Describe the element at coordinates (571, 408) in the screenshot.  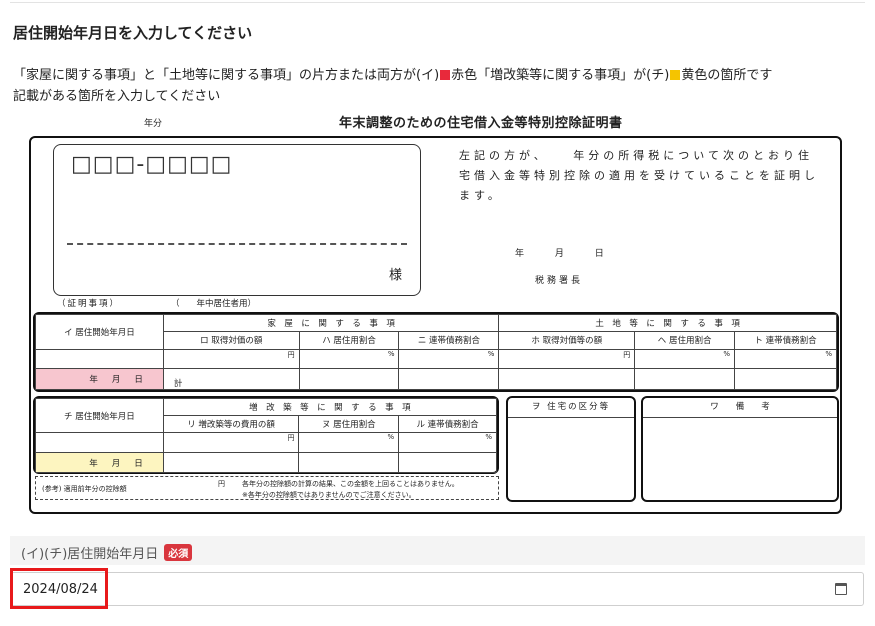
I see `wo-label: ヲ 住宅の区分等` at that location.